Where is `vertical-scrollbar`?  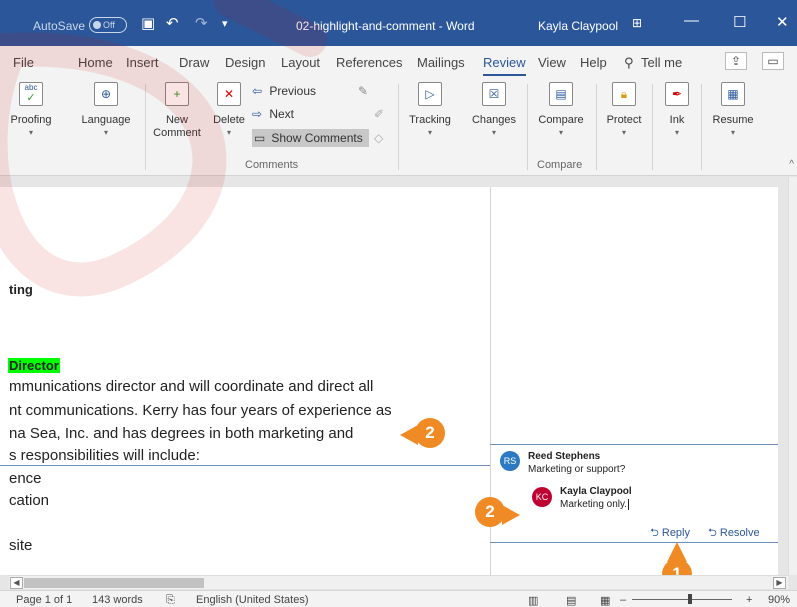 vertical-scrollbar is located at coordinates (792, 376).